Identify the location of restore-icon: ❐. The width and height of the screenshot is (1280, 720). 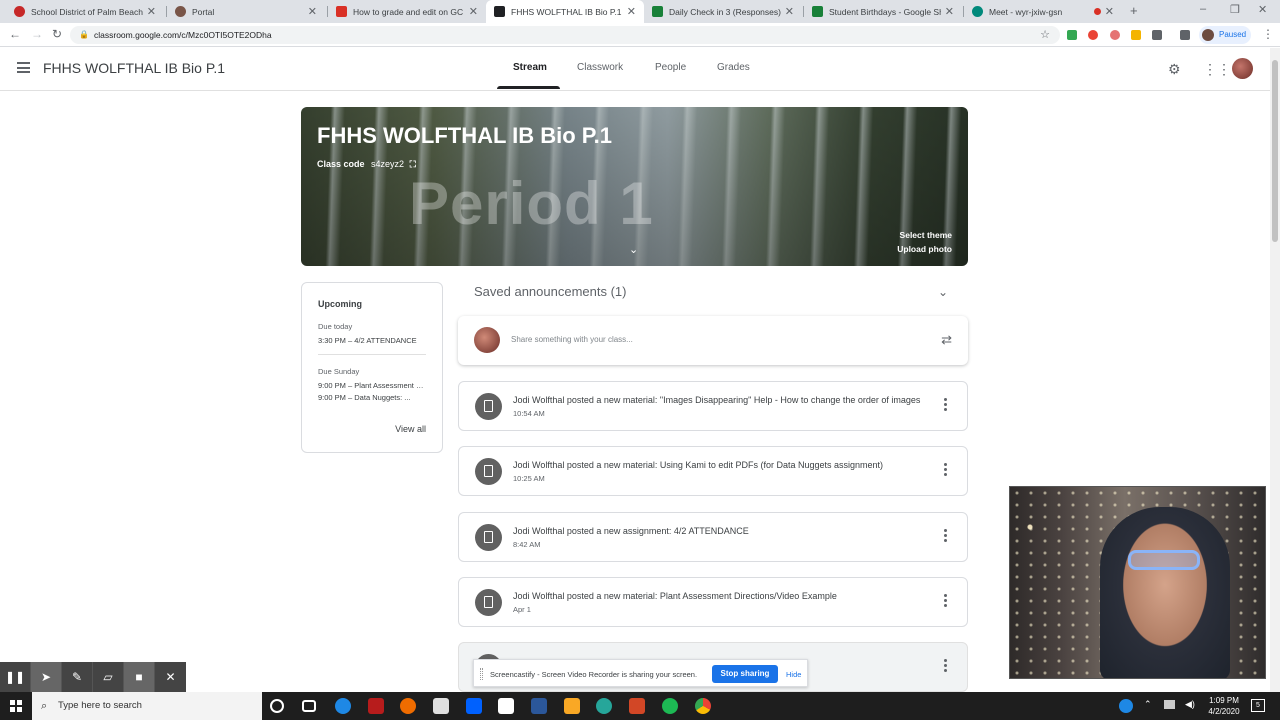
(1235, 9).